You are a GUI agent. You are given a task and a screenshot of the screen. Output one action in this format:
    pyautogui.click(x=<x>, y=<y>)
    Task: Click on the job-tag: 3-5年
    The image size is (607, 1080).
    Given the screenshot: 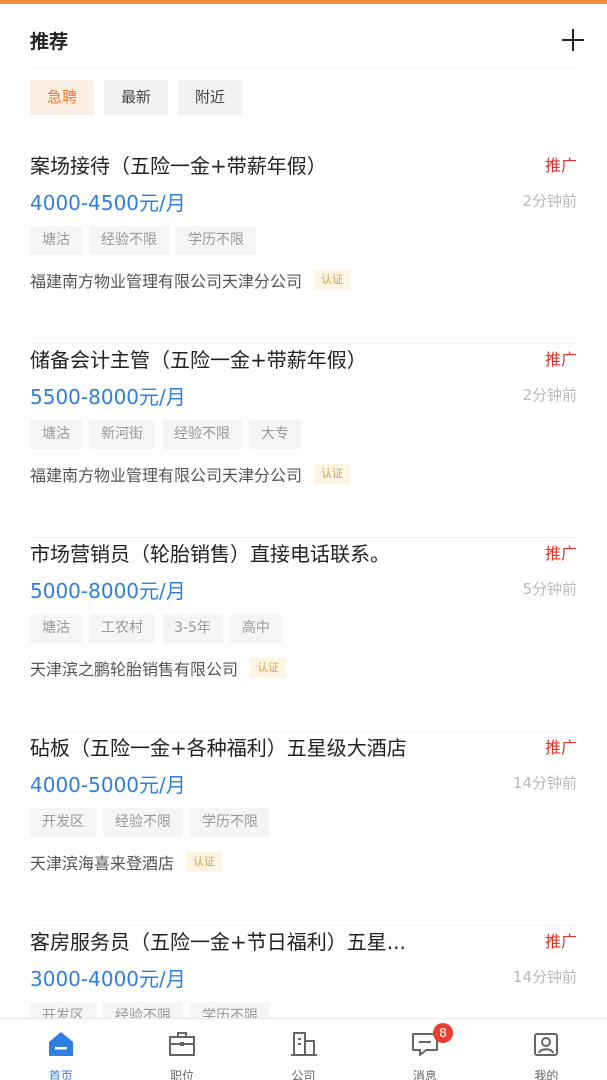 What is the action you would take?
    pyautogui.click(x=192, y=628)
    